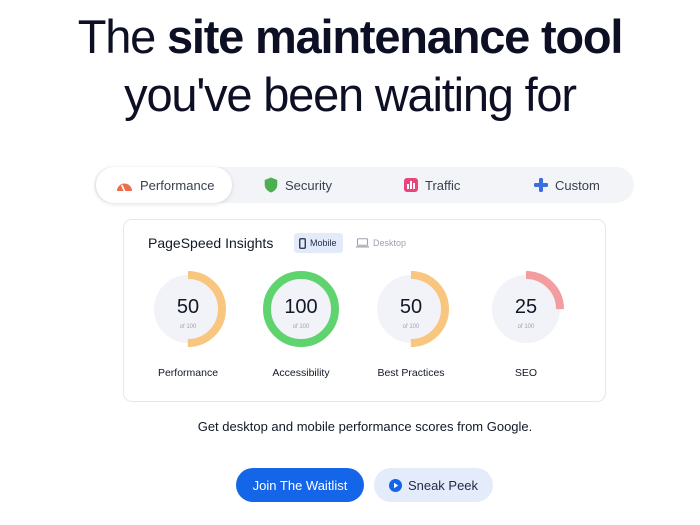 Image resolution: width=700 pixels, height=525 pixels. I want to click on gauge-accessibility: 100 of 100 Accessibility, so click(301, 340).